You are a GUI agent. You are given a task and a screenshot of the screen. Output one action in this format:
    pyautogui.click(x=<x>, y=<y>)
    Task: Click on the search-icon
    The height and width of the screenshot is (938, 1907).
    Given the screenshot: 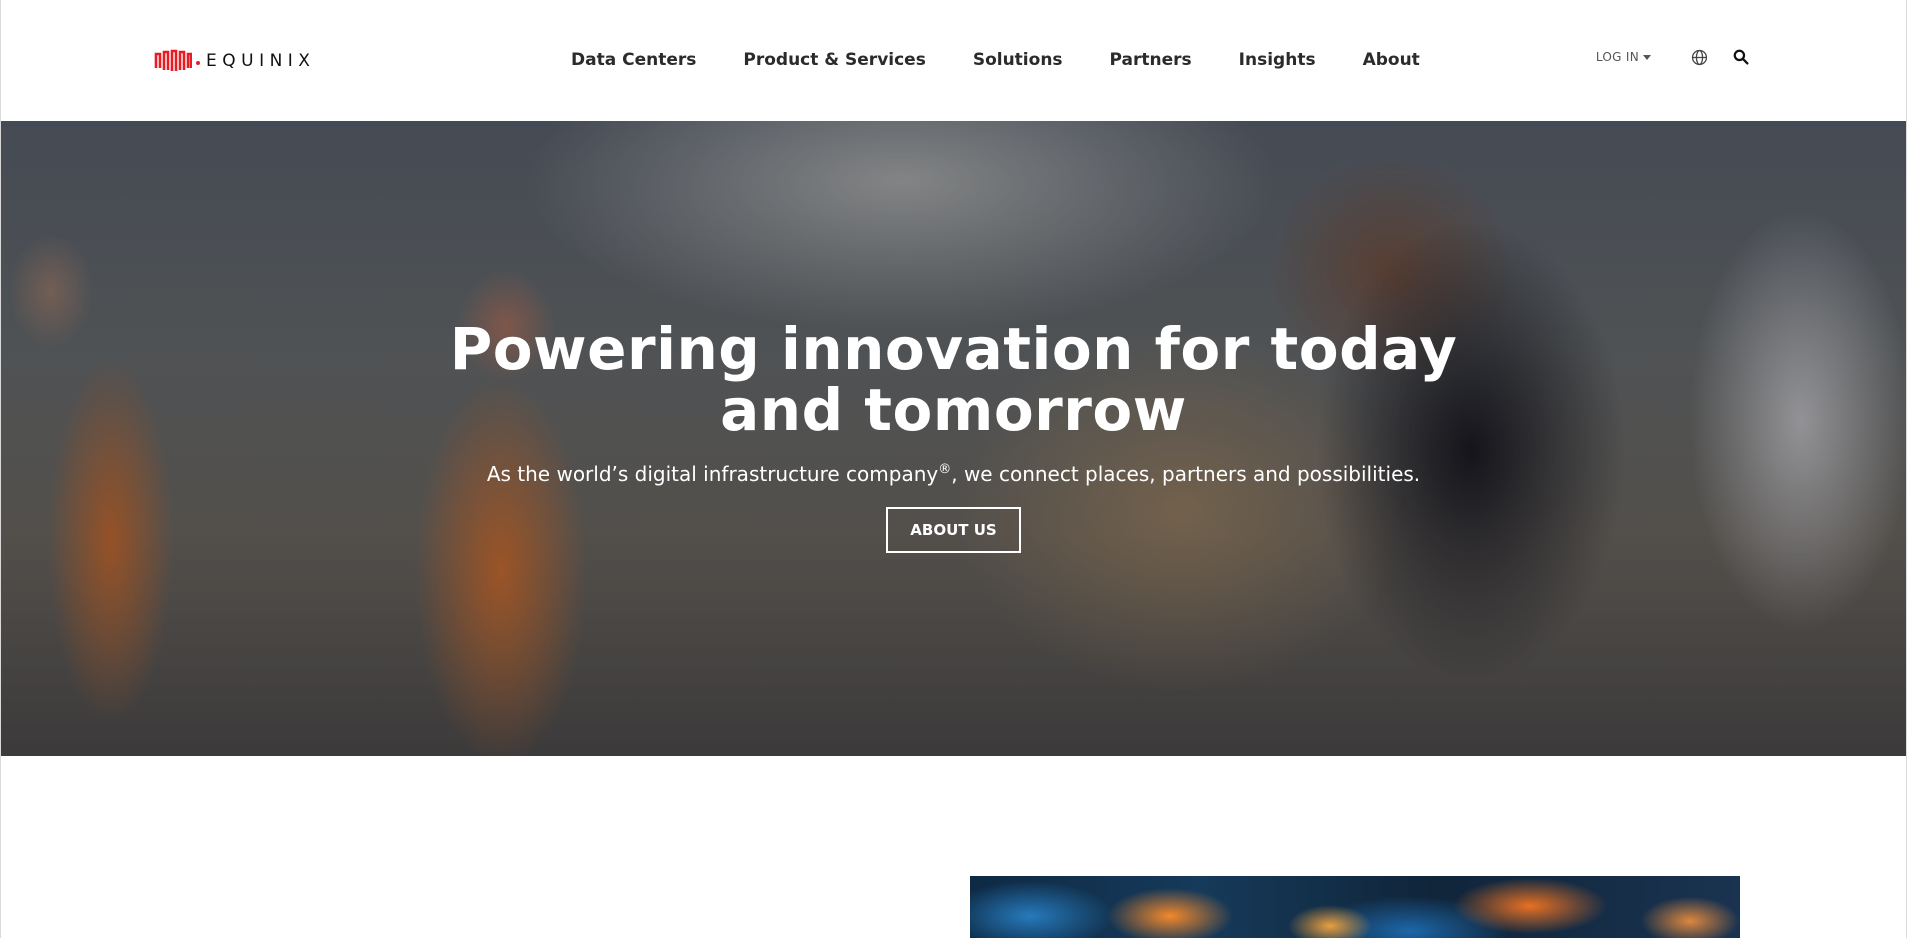 What is the action you would take?
    pyautogui.click(x=1741, y=57)
    